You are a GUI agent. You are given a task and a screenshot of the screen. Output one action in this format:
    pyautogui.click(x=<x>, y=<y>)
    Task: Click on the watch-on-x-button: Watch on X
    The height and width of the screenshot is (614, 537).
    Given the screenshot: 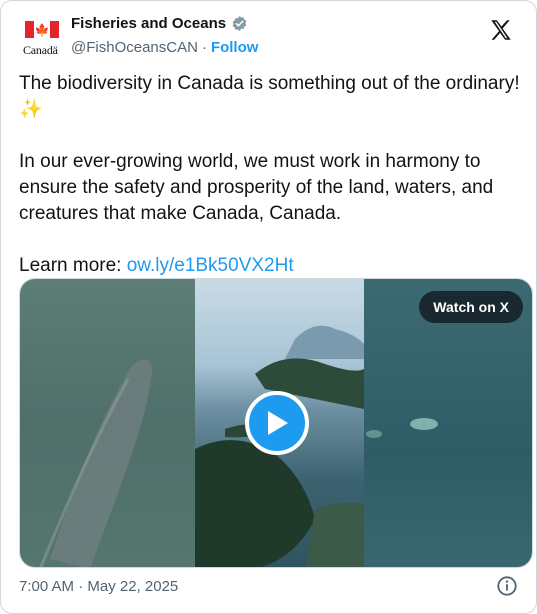 What is the action you would take?
    pyautogui.click(x=471, y=307)
    